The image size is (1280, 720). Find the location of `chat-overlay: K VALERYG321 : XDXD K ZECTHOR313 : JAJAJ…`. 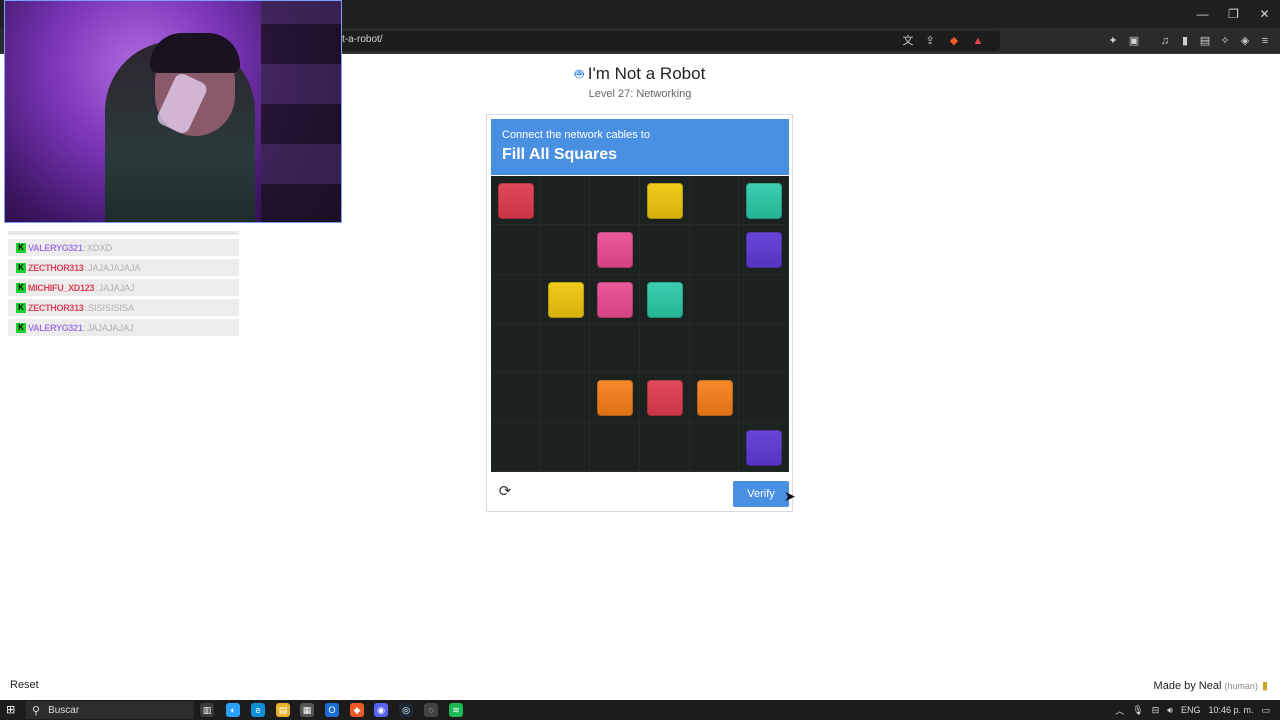

chat-overlay: K VALERYG321 : XDXD K ZECTHOR313 : JAJAJ… is located at coordinates (123, 285).